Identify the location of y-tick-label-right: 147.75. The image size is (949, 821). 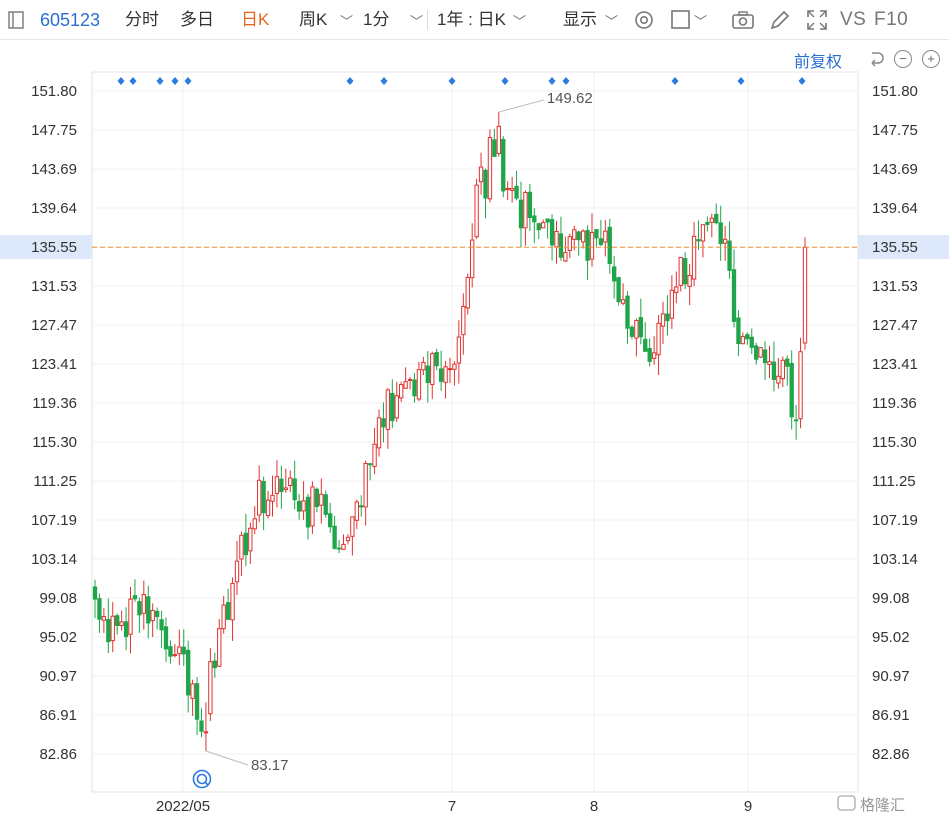
(895, 130).